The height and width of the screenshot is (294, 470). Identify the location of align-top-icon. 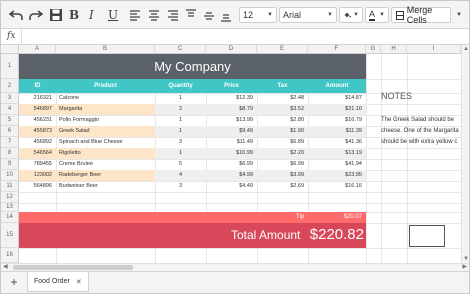
(191, 15).